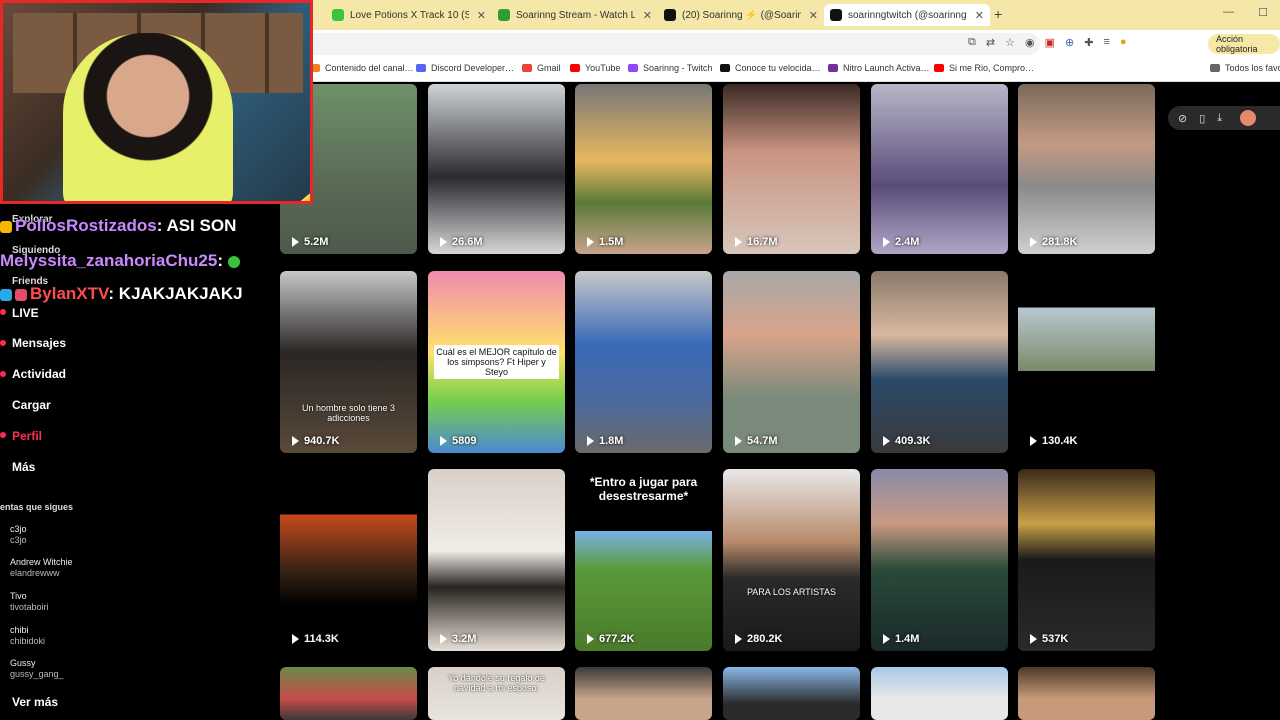 This screenshot has width=1280, height=720. Describe the element at coordinates (791, 560) in the screenshot. I see `video-card: PARA LOS ARTISTAS 280.2K` at that location.